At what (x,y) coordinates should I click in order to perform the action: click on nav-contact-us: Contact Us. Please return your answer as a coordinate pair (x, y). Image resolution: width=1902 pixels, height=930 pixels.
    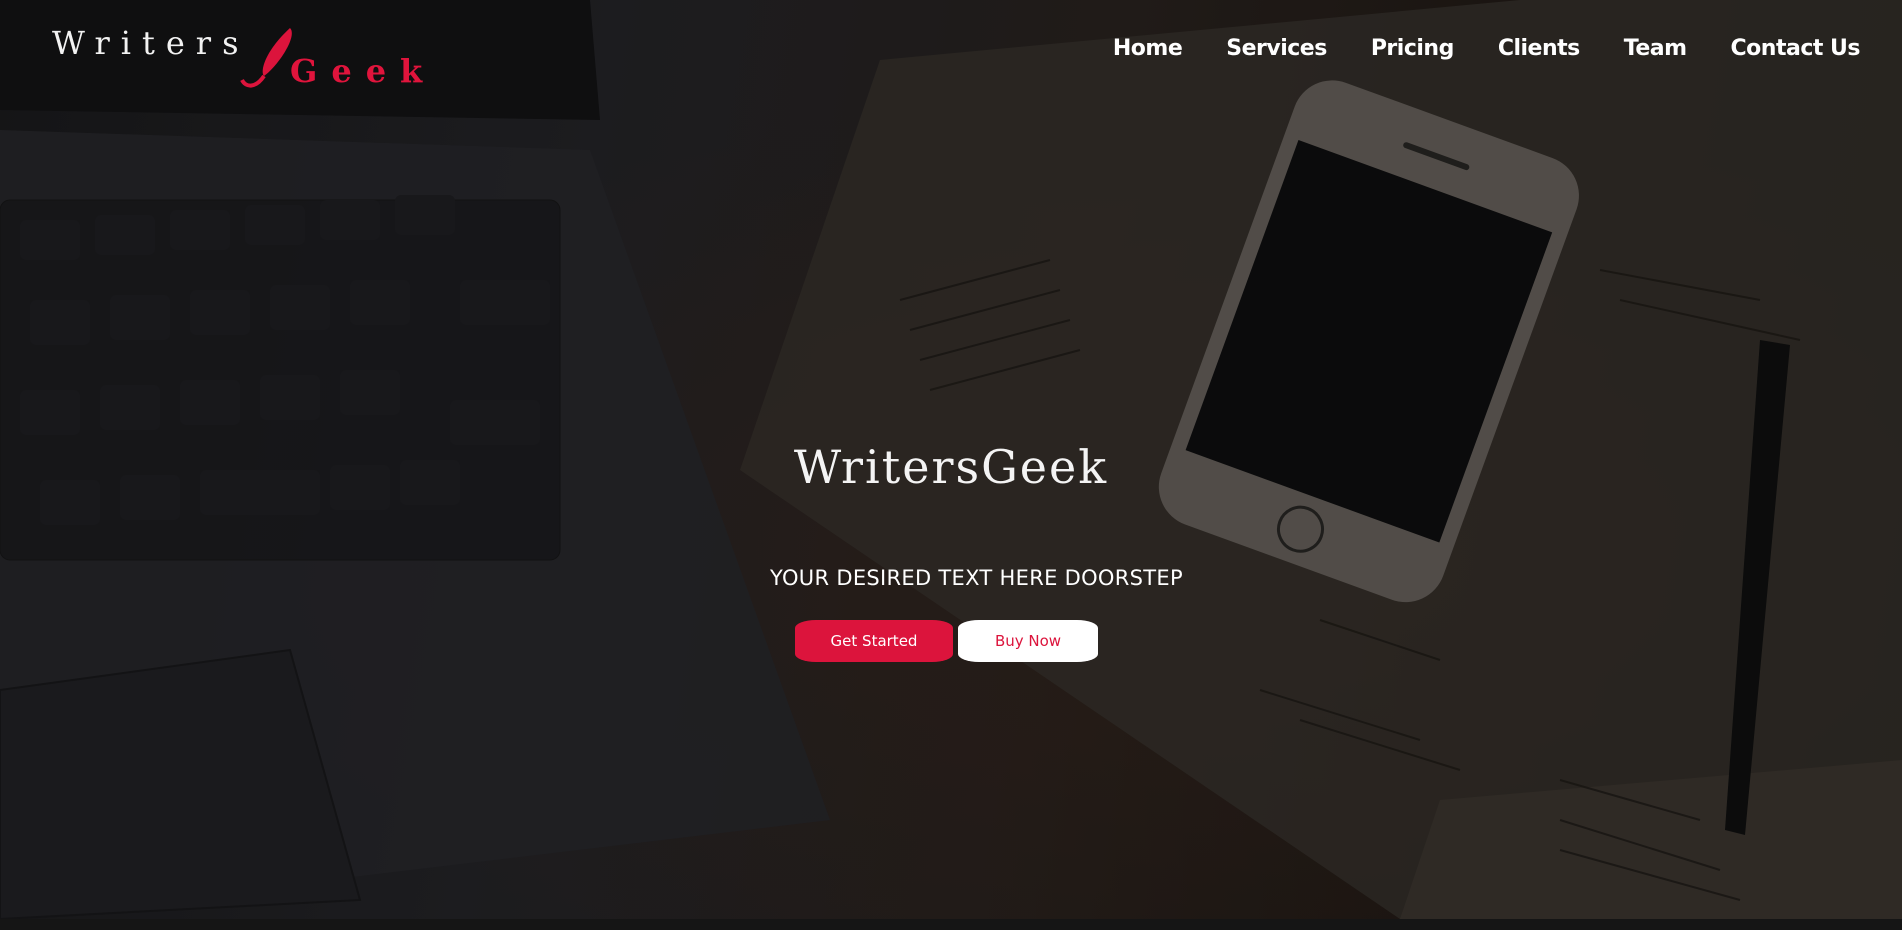
    Looking at the image, I should click on (1796, 48).